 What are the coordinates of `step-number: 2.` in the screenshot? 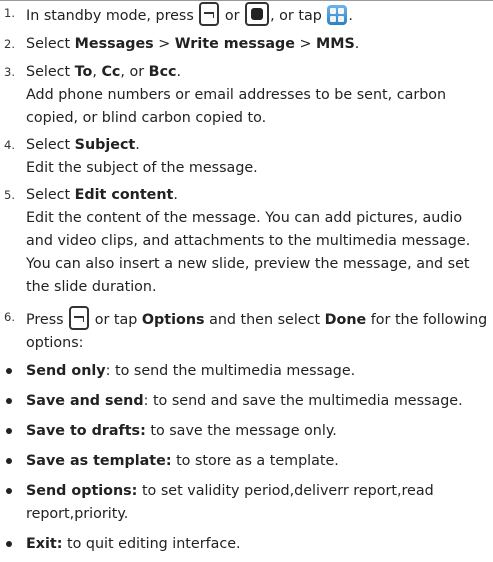 It's located at (9, 44).